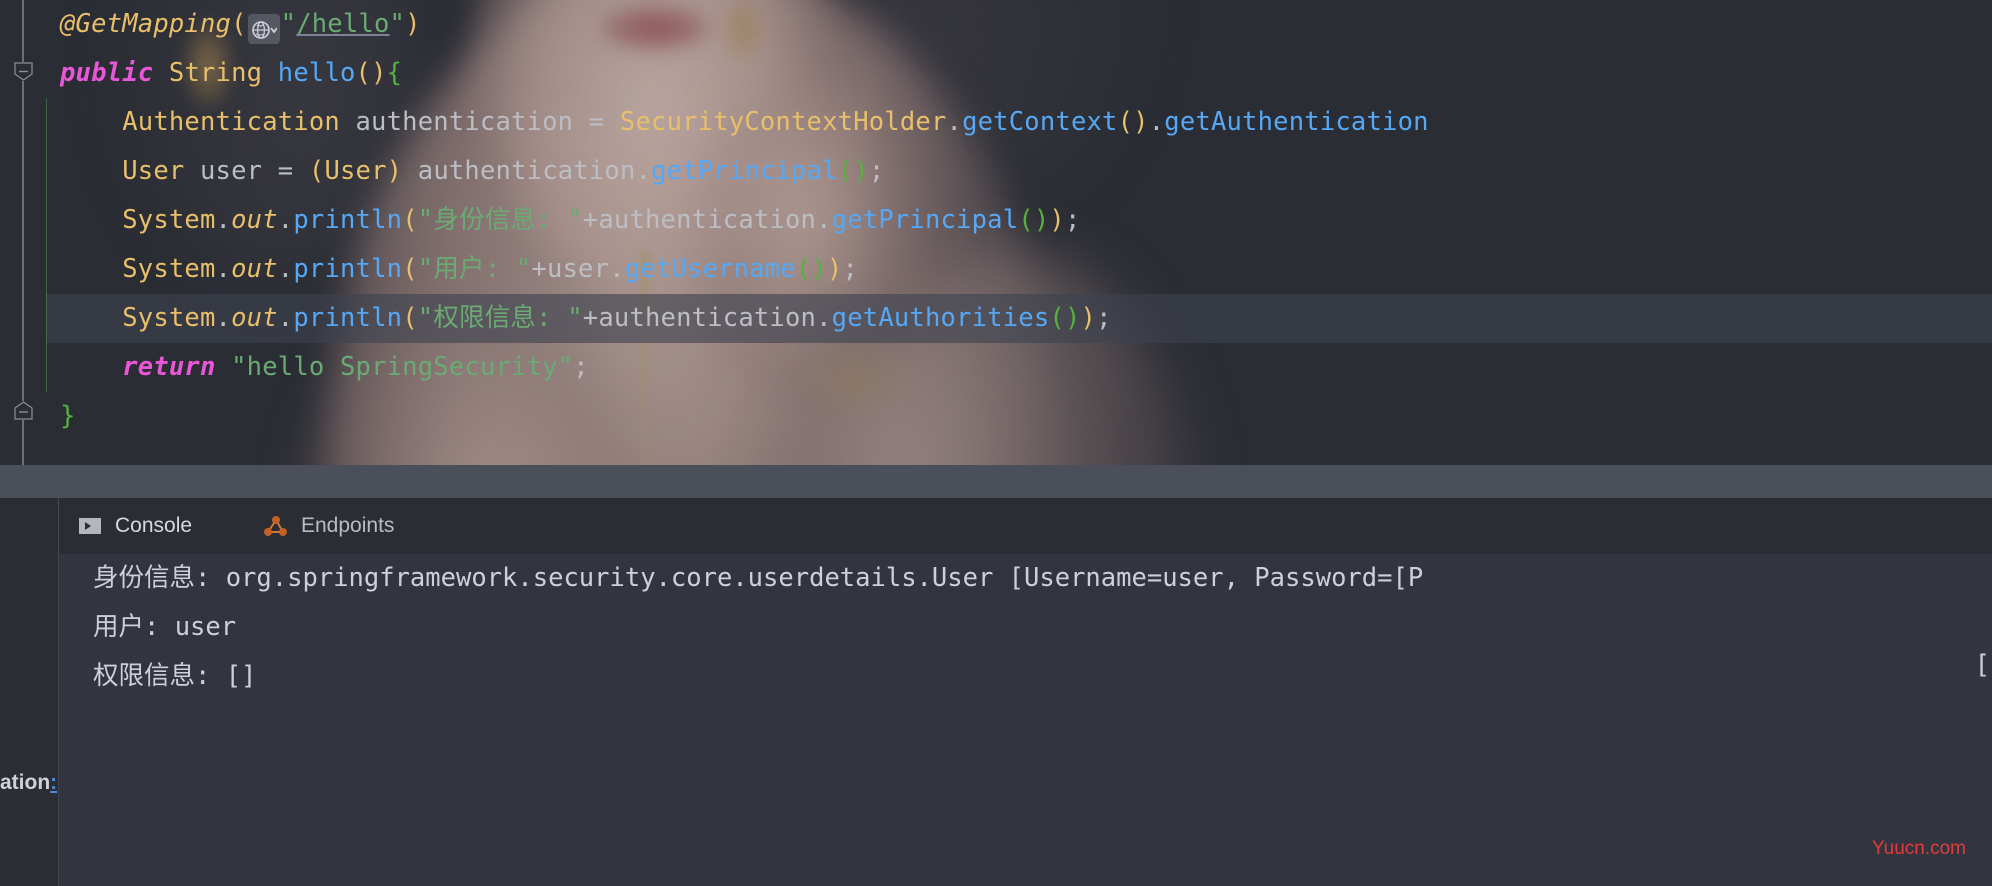 This screenshot has height=886, width=1992. I want to click on tab-console: Console, so click(135, 527).